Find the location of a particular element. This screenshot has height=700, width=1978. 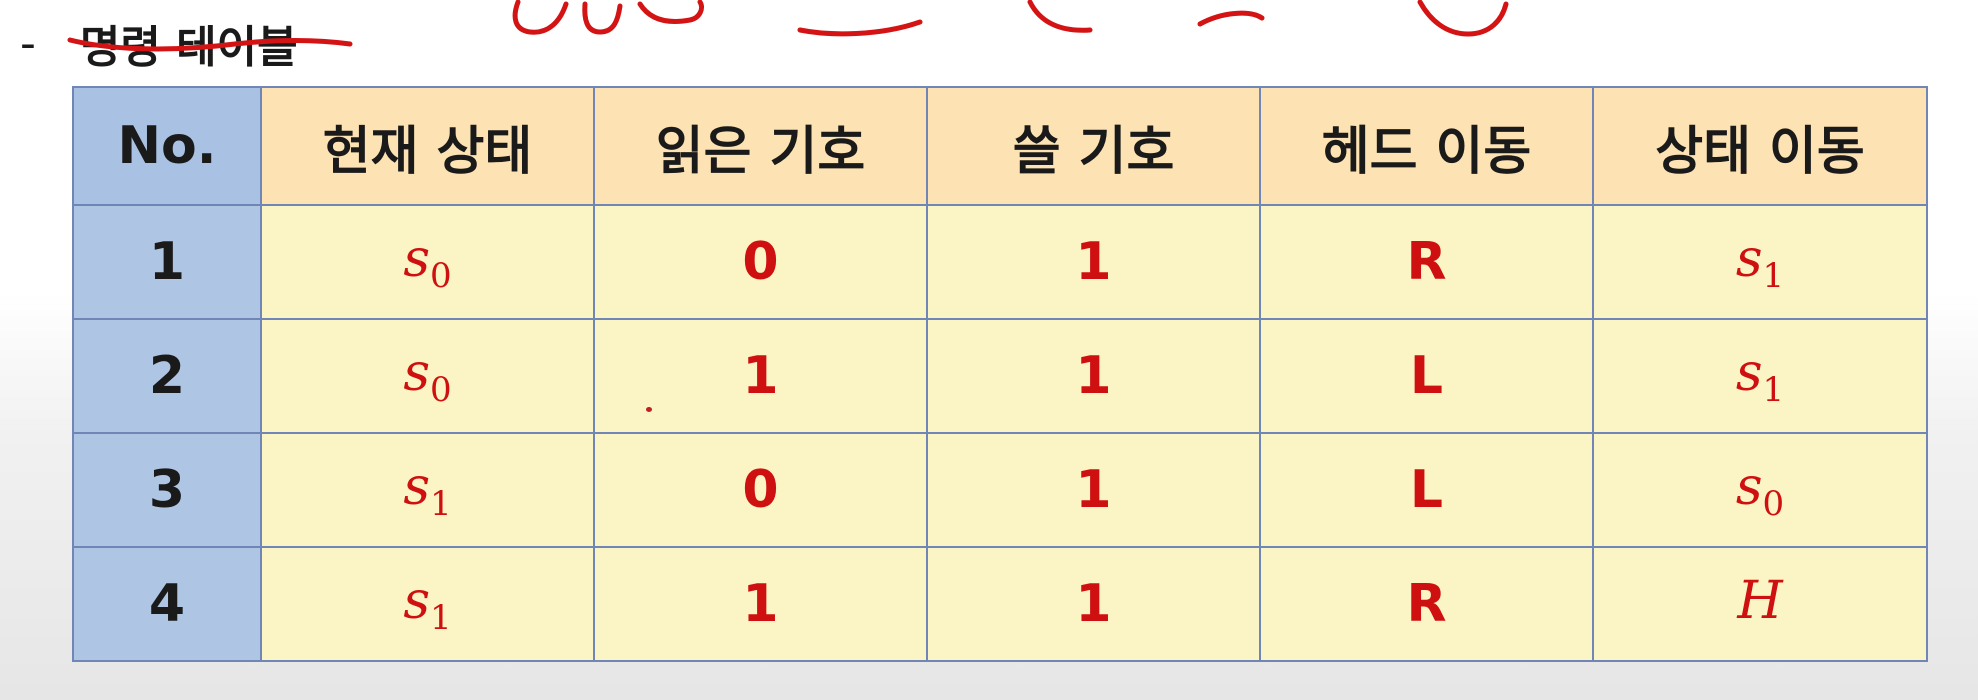

header-next-state: 상태 이동 is located at coordinates (1760, 146).